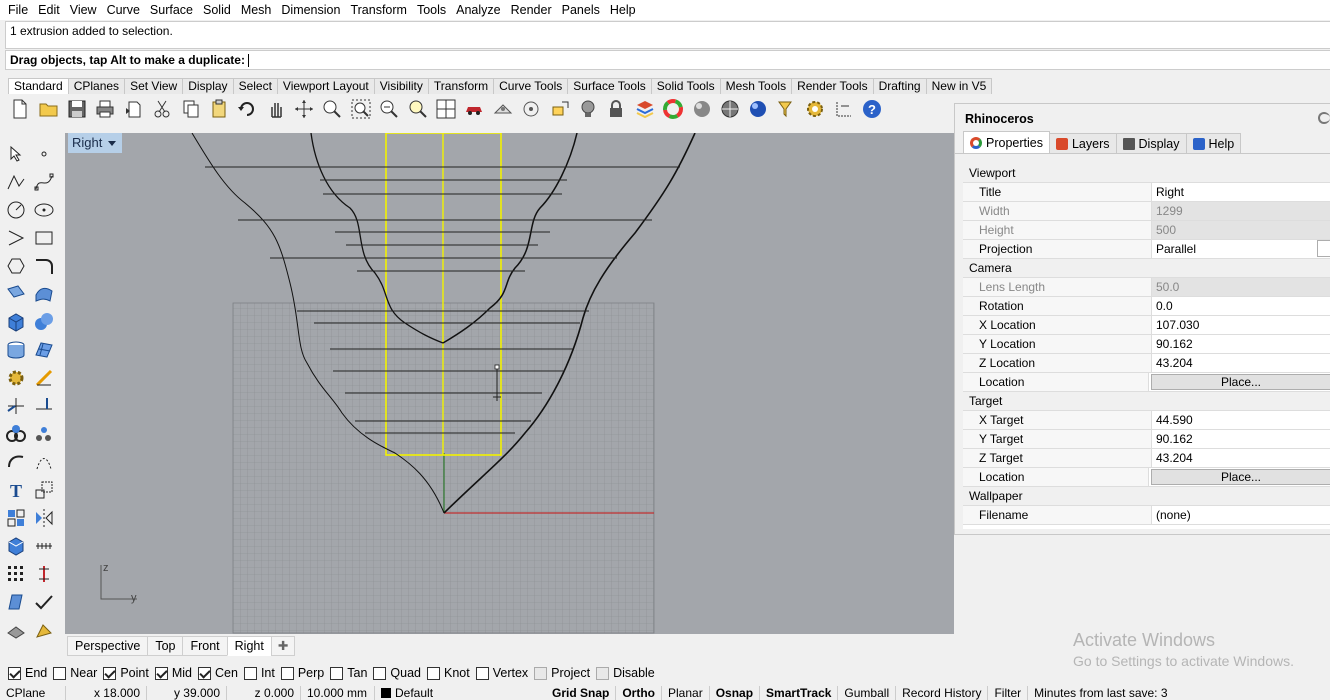  I want to click on status-smarttrack: SmartTrack, so click(799, 693).